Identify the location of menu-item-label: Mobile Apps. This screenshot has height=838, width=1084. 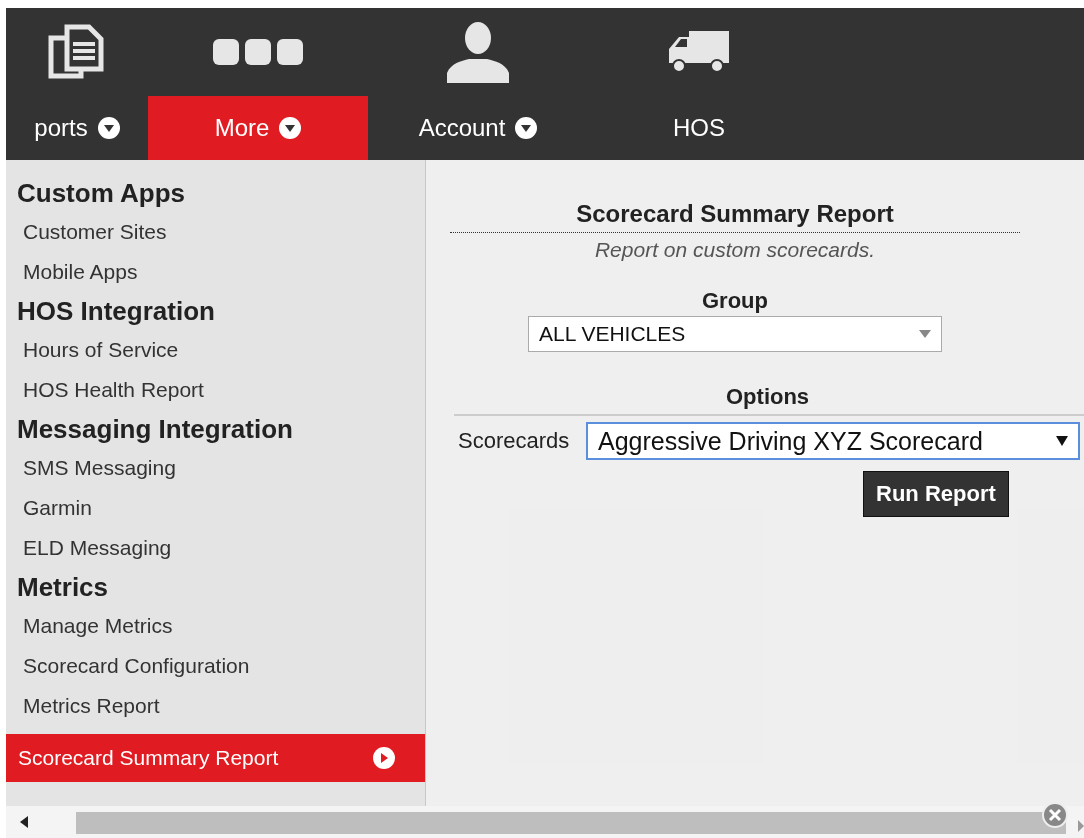
(80, 272).